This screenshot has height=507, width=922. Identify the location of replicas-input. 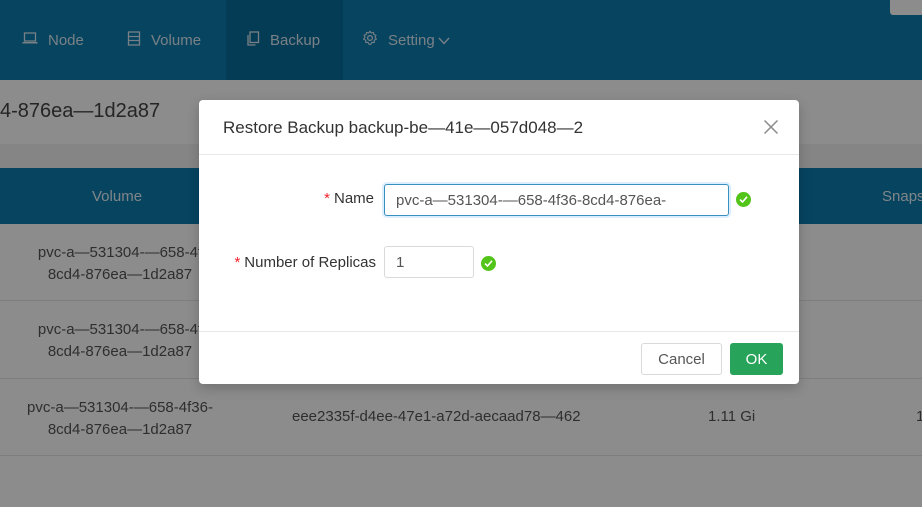
(429, 262).